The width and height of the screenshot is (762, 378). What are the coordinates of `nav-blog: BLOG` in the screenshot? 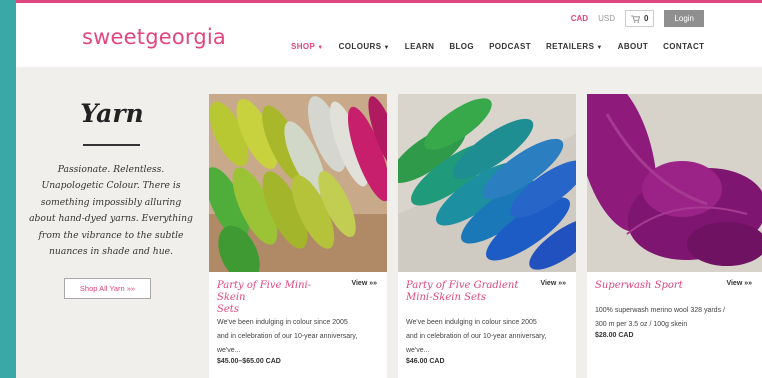 It's located at (461, 46).